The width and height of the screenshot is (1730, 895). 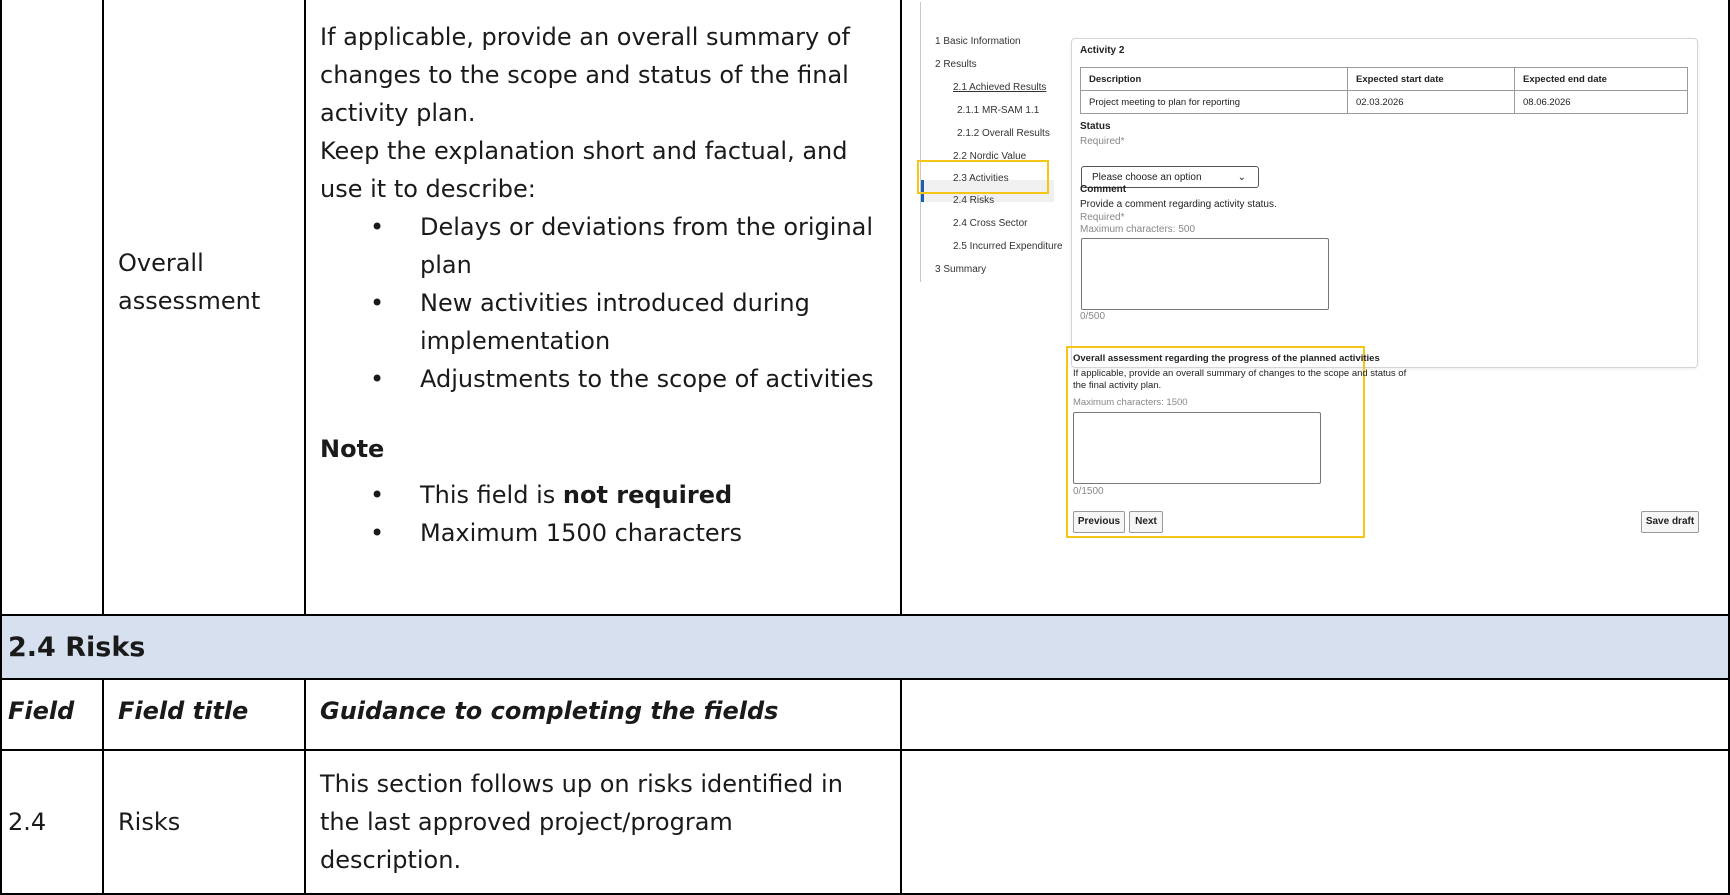 I want to click on nav-item-incurred-expenditure: 2.5 Incurred Expenditure, so click(x=1008, y=246).